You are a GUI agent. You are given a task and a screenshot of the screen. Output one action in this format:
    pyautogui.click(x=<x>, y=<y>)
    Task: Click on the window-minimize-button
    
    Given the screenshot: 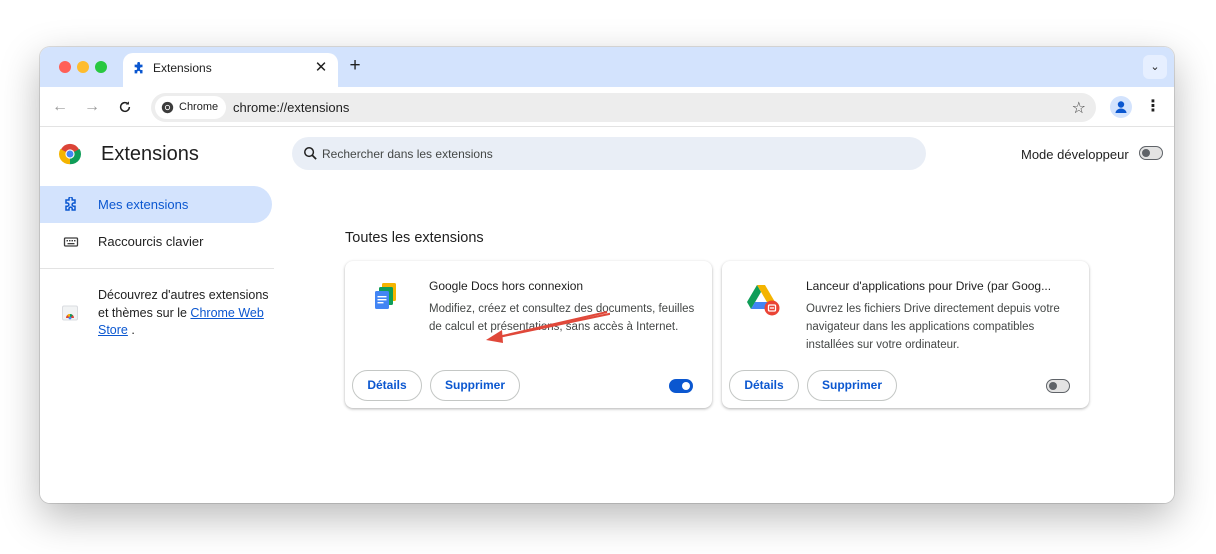 What is the action you would take?
    pyautogui.click(x=83, y=67)
    